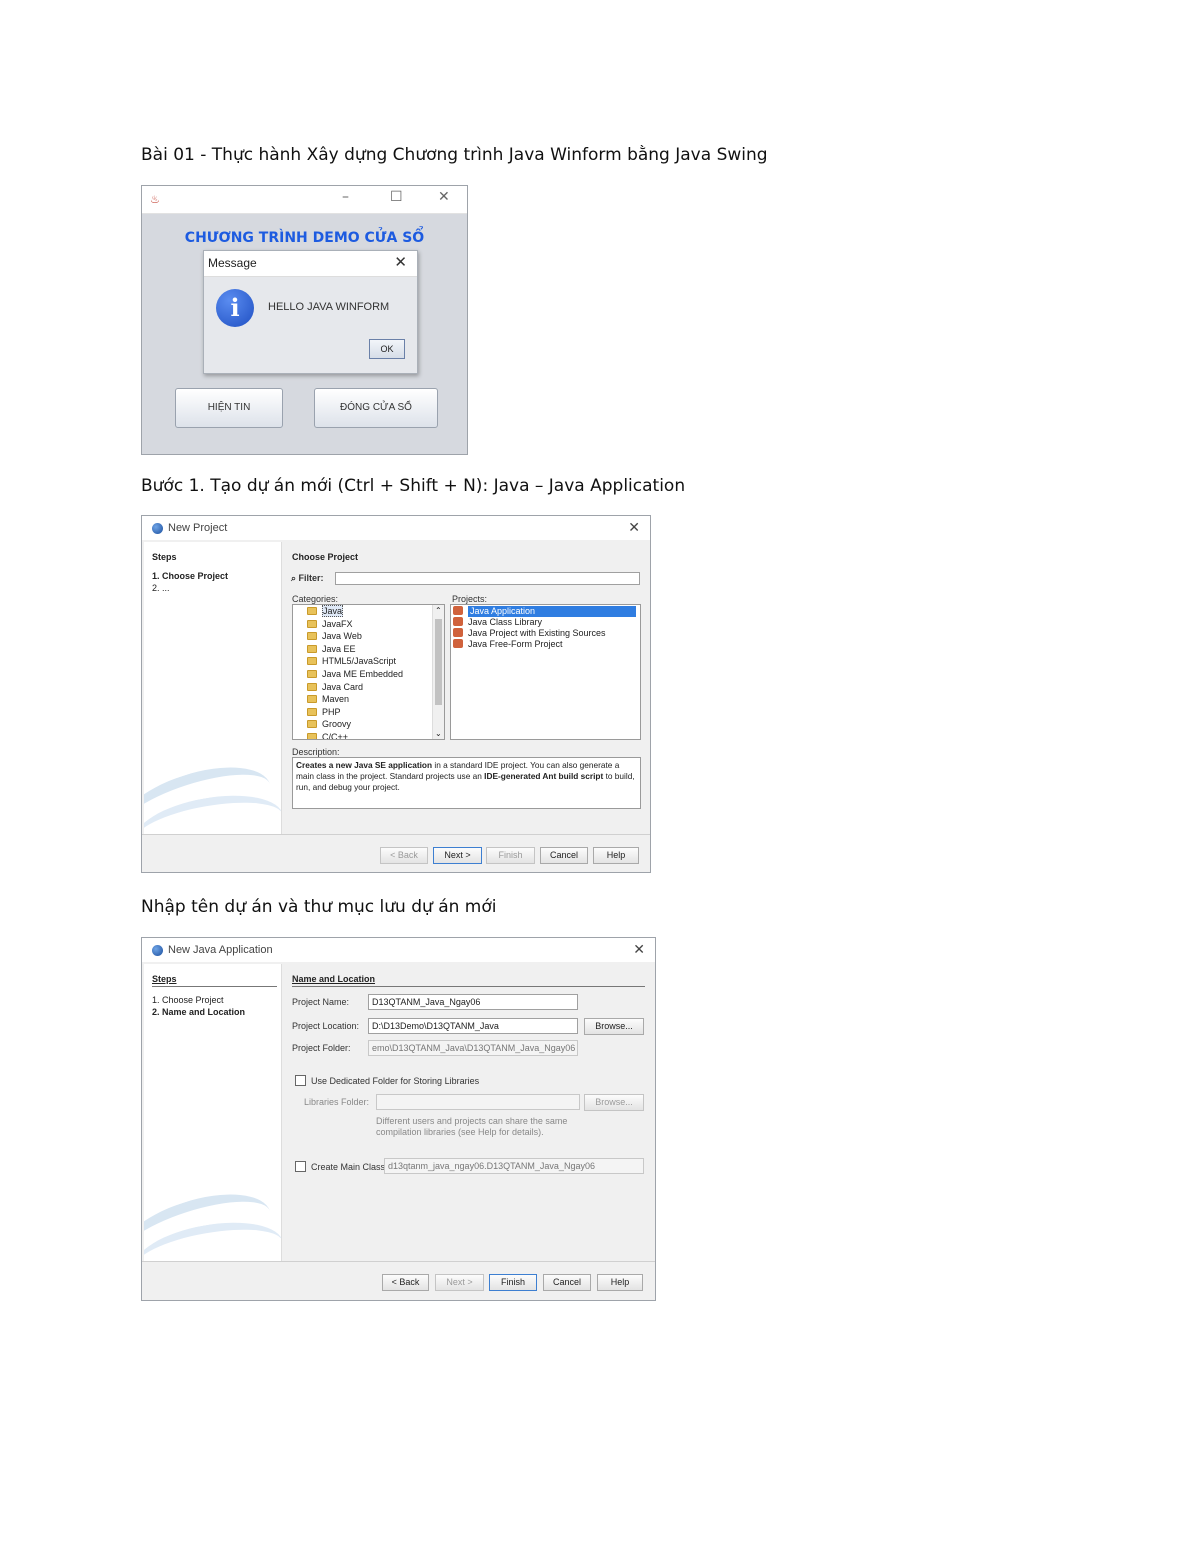  I want to click on description-part: IDE-generated Ant build script, so click(544, 776).